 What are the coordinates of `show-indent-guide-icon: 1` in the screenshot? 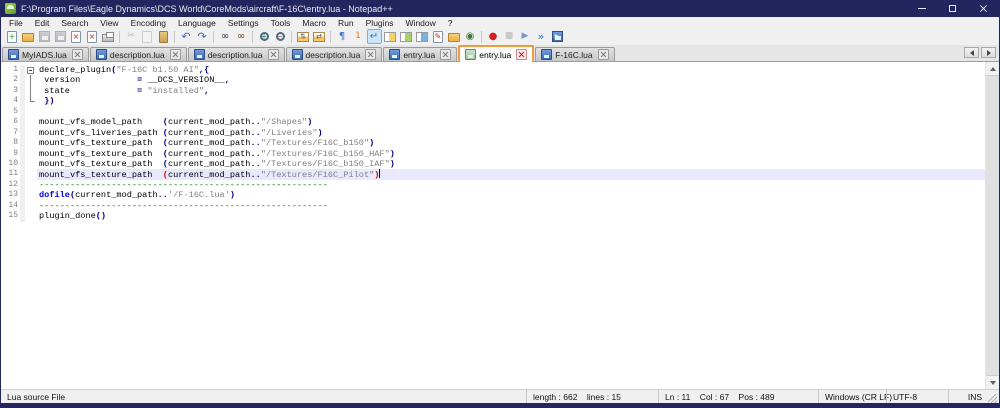 It's located at (358, 36).